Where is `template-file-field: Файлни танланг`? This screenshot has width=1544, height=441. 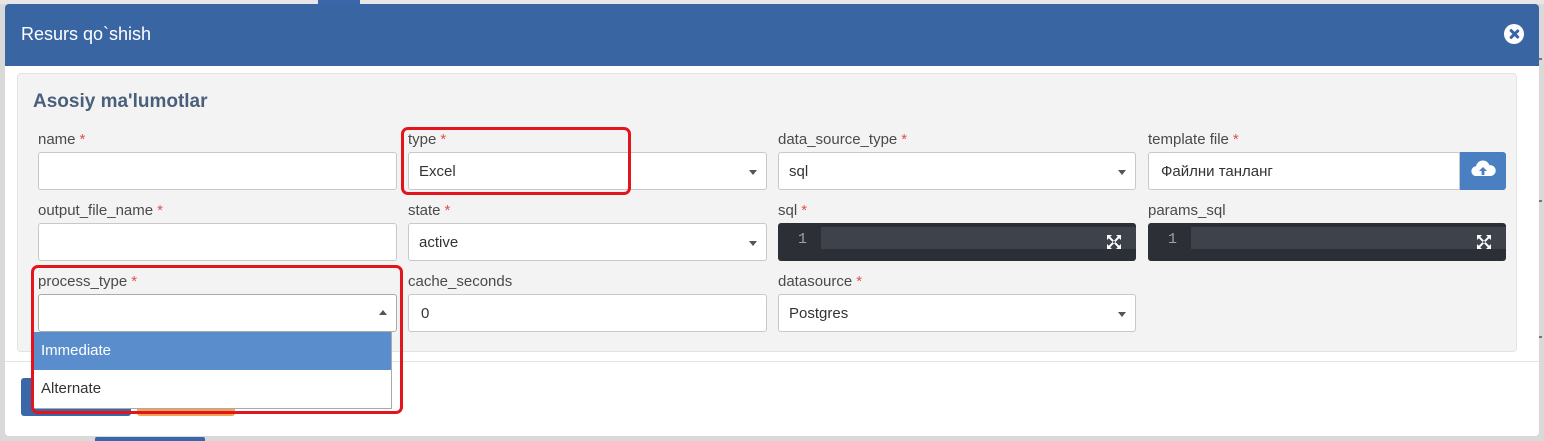
template-file-field: Файлни танланг is located at coordinates (1304, 171).